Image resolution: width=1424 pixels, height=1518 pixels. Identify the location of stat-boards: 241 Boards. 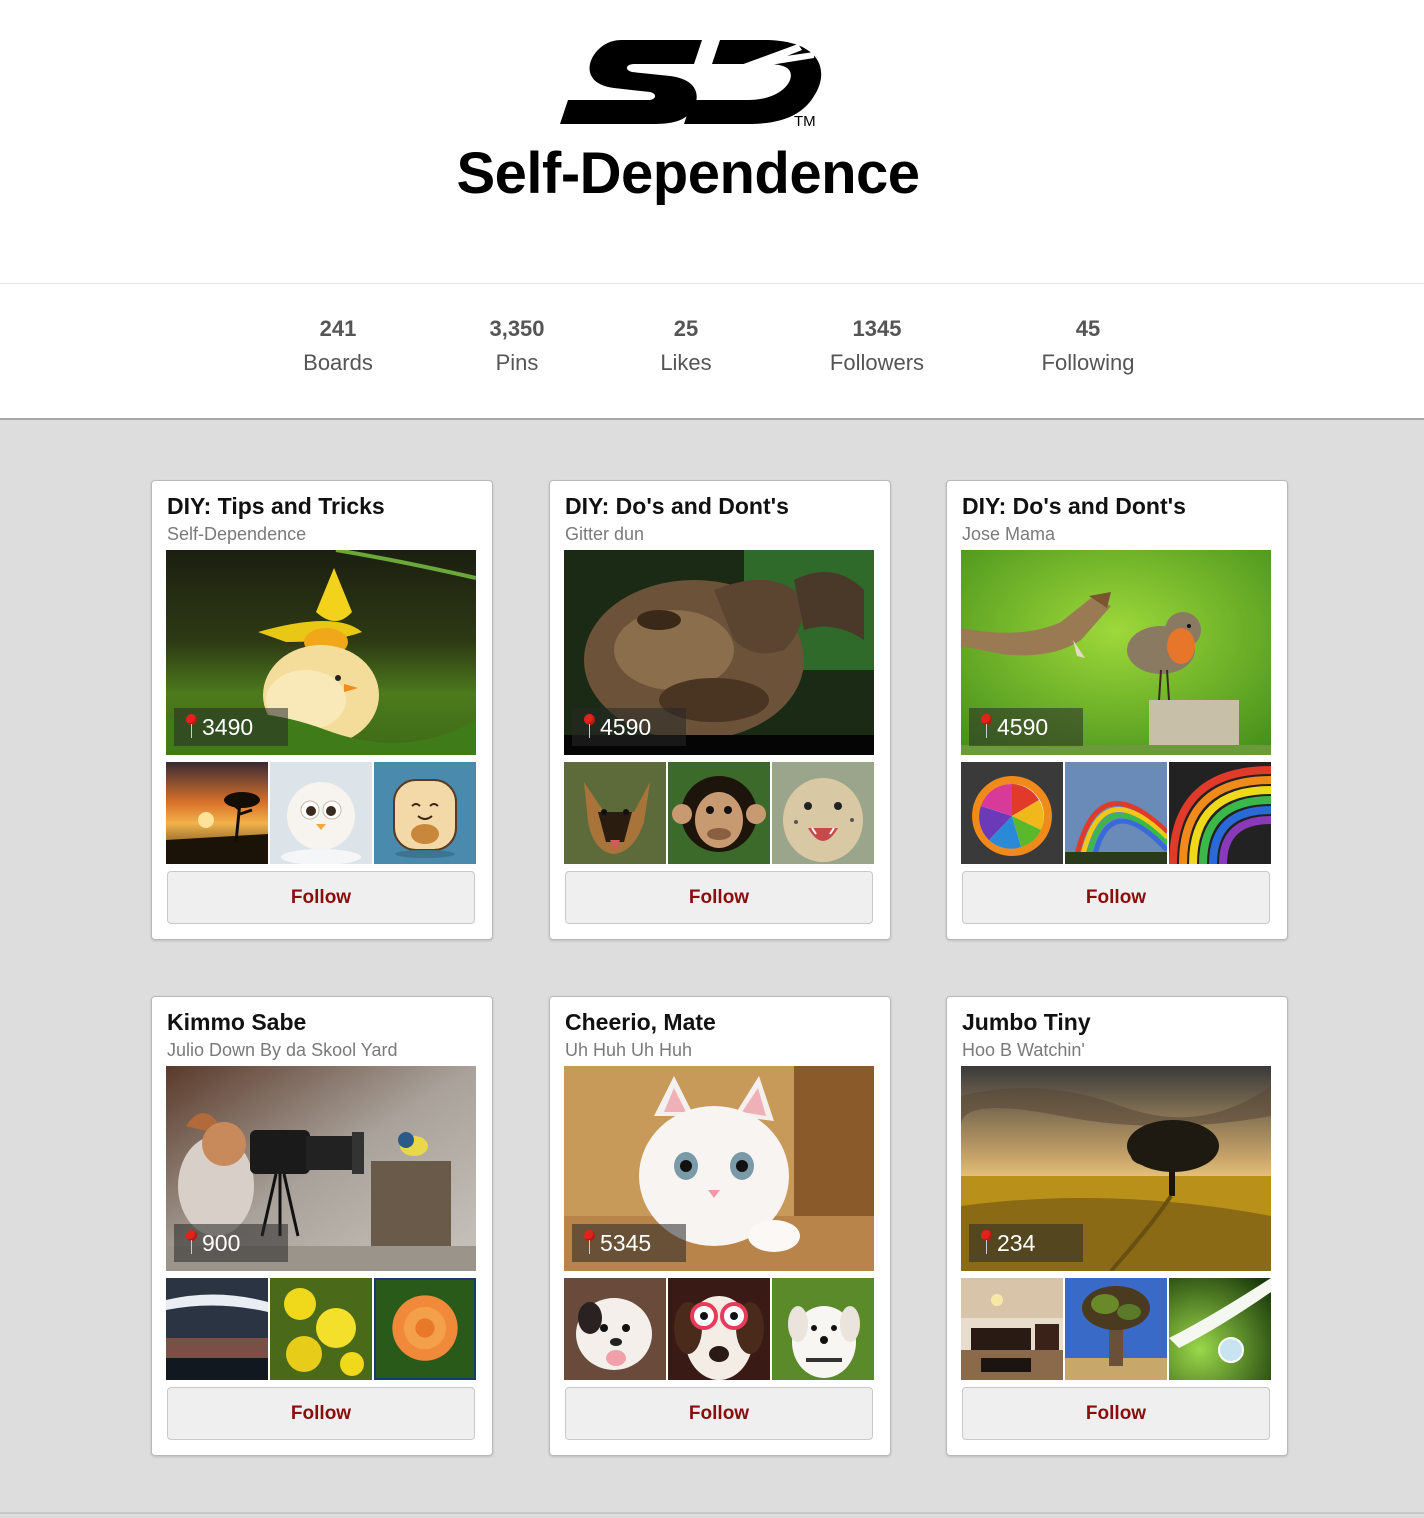
(338, 348).